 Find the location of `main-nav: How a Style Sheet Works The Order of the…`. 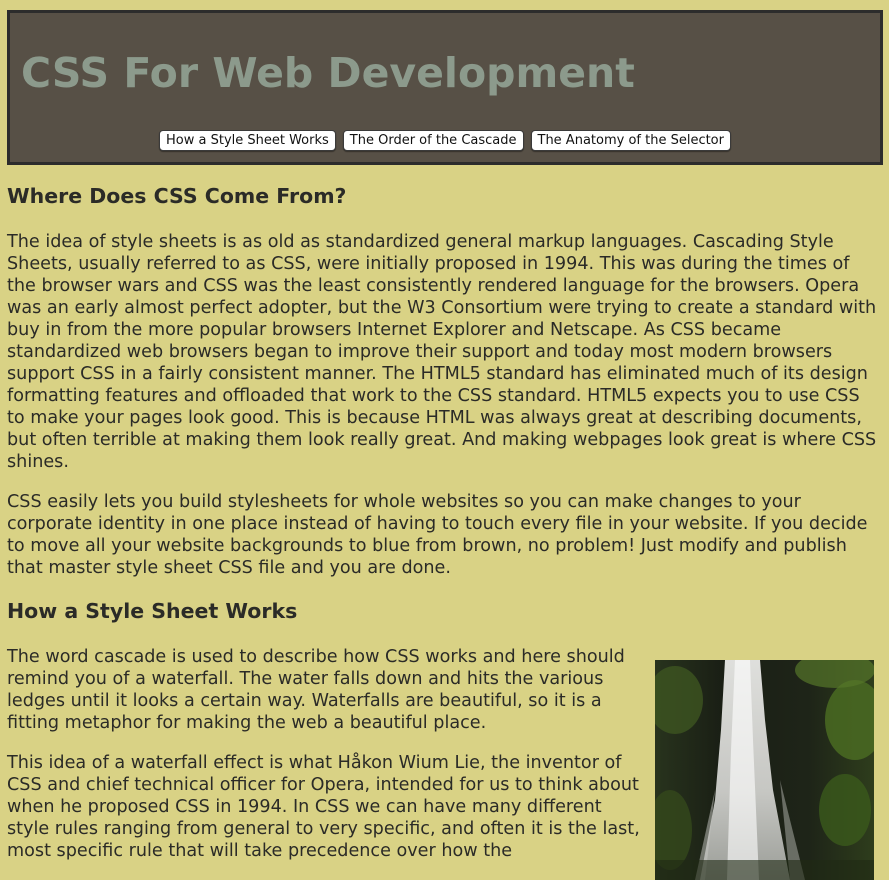

main-nav: How a Style Sheet Works The Order of the… is located at coordinates (445, 140).